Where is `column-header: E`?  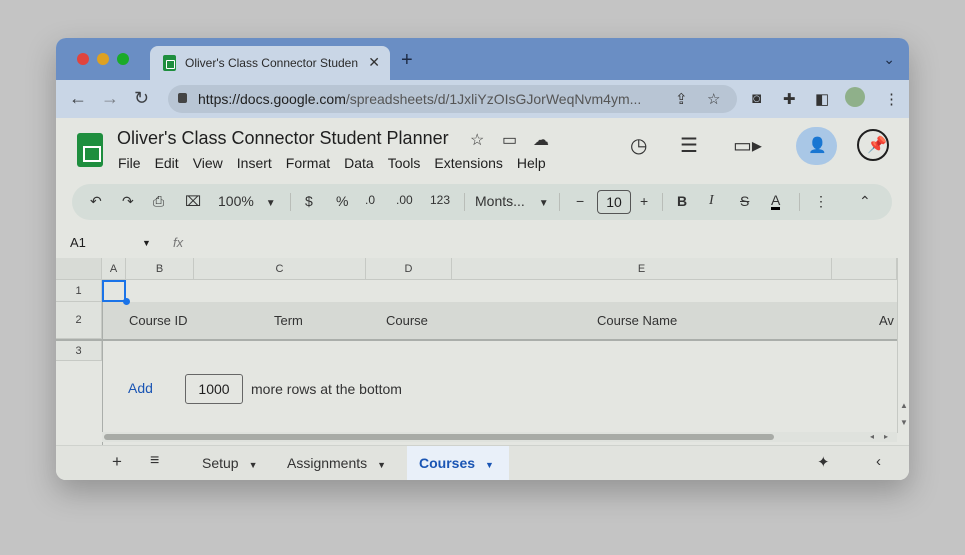
column-header: E is located at coordinates (642, 269).